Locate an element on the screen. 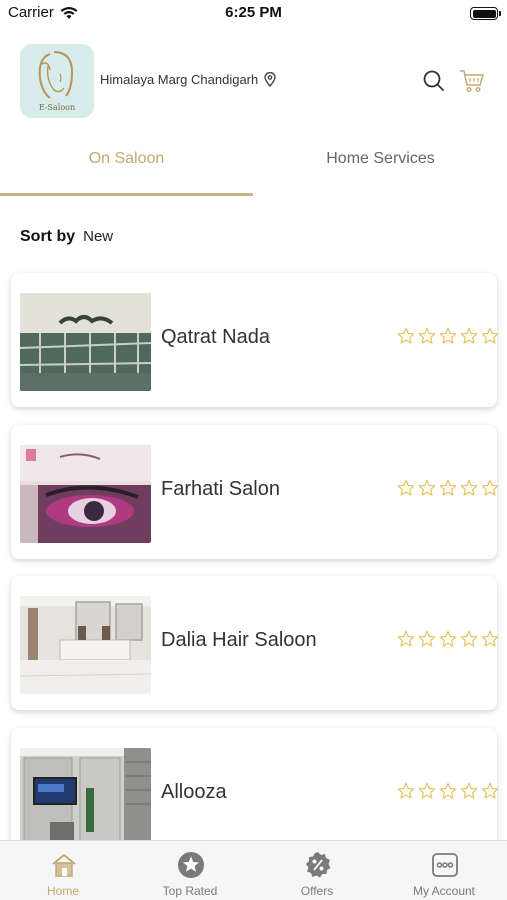 Image resolution: width=507 pixels, height=900 pixels. sort-value: New is located at coordinates (98, 236).